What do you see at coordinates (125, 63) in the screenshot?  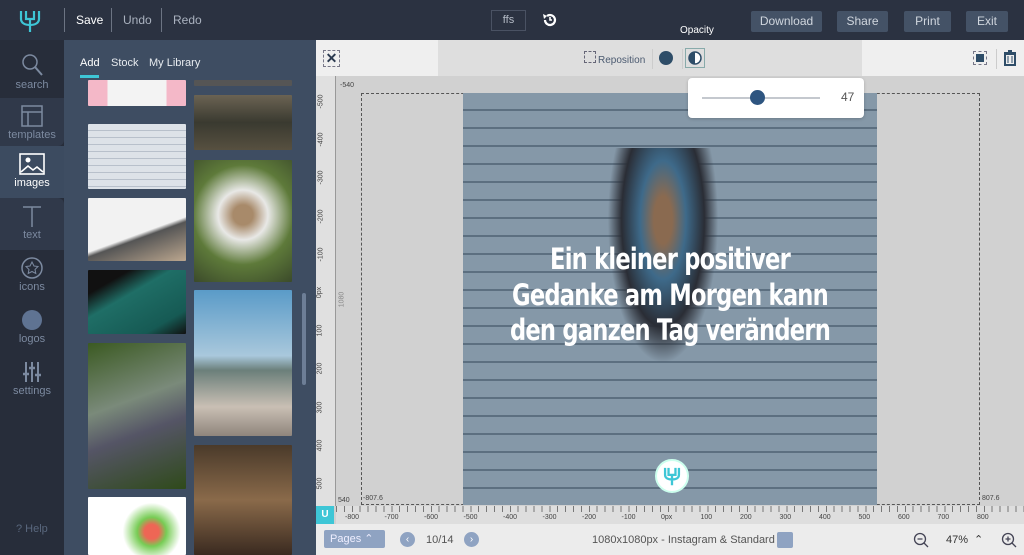 I see `tab-stock: Stock` at bounding box center [125, 63].